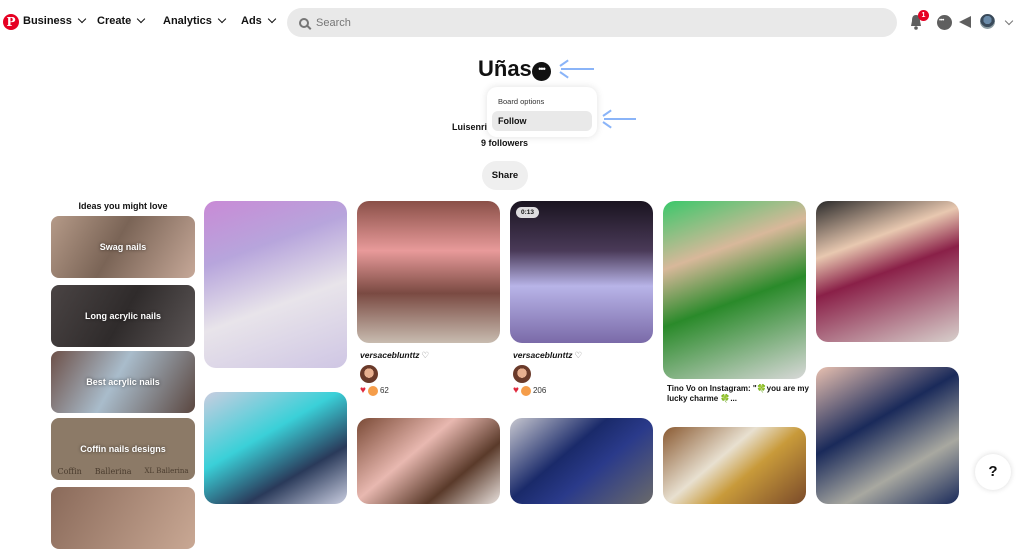 The width and height of the screenshot is (1024, 549). Describe the element at coordinates (887, 271) in the screenshot. I see `pin-image-burgundy-nude-nails` at that location.